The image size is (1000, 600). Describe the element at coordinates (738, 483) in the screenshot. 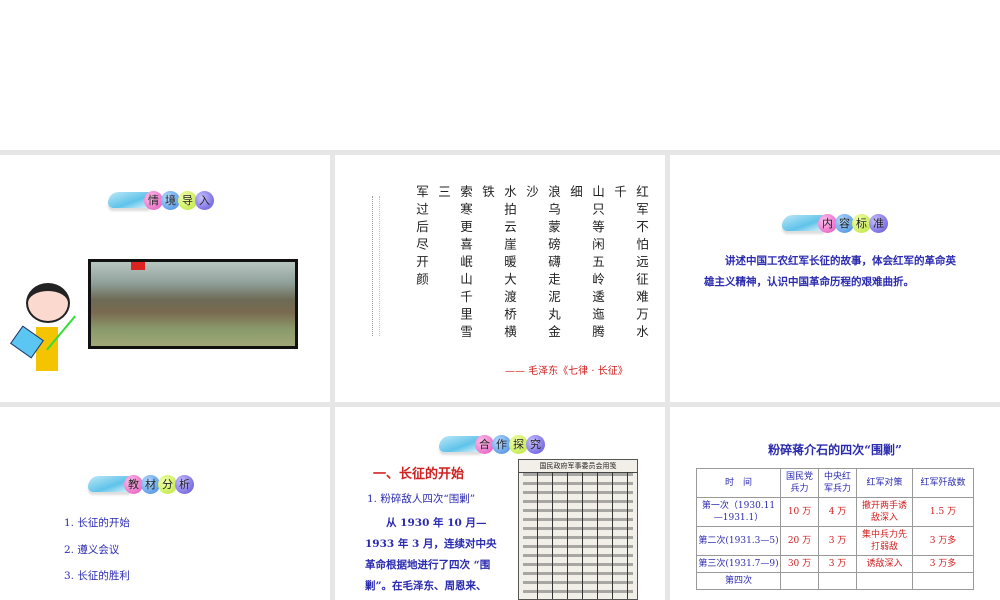

I see `column-header: 时 间` at that location.